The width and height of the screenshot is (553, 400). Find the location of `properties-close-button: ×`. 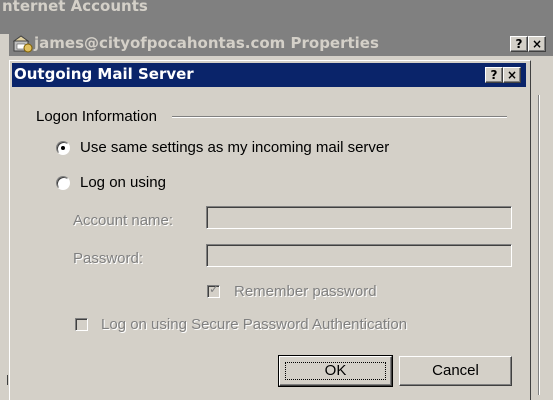

properties-close-button: × is located at coordinates (537, 44).